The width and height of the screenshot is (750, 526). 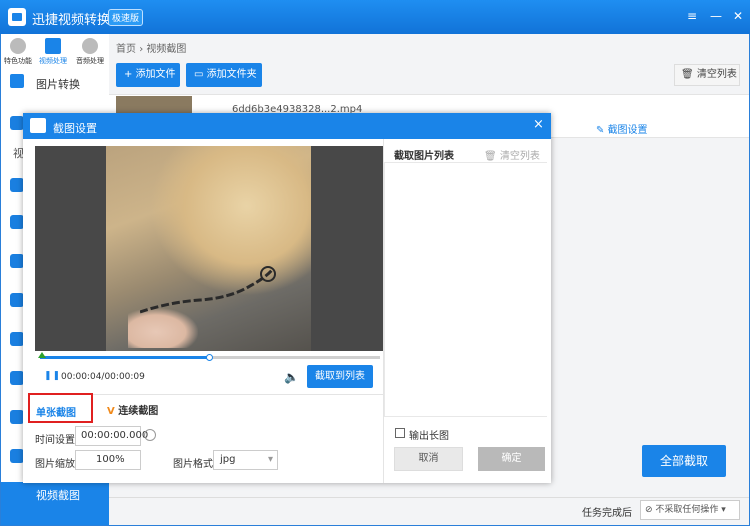 I want to click on capture-list-clear: 🗑 清空列表, so click(x=512, y=154).